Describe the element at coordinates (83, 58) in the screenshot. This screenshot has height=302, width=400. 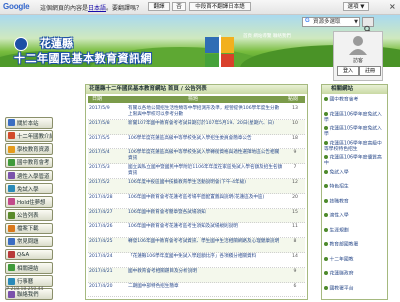
I see `site-title: 十二年國民基本教育資訊網` at that location.